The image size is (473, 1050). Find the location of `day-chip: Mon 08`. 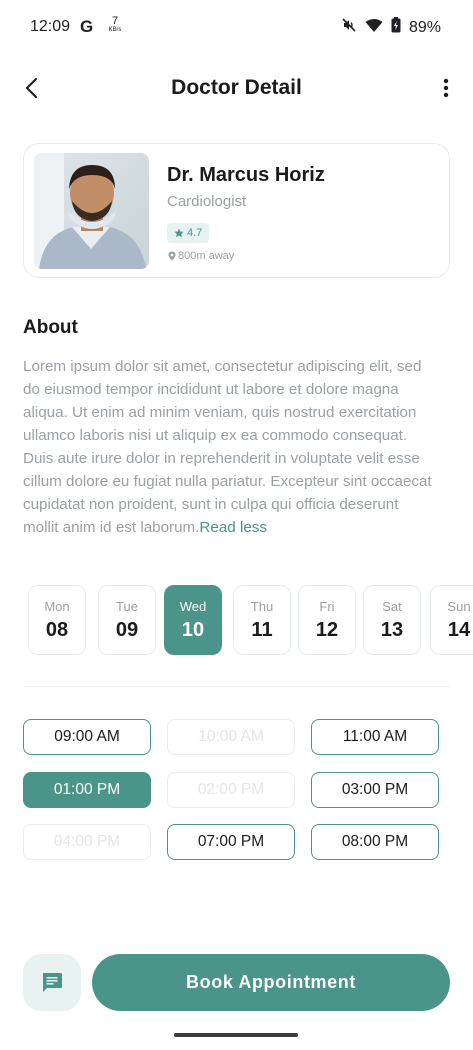

day-chip: Mon 08 is located at coordinates (57, 620).